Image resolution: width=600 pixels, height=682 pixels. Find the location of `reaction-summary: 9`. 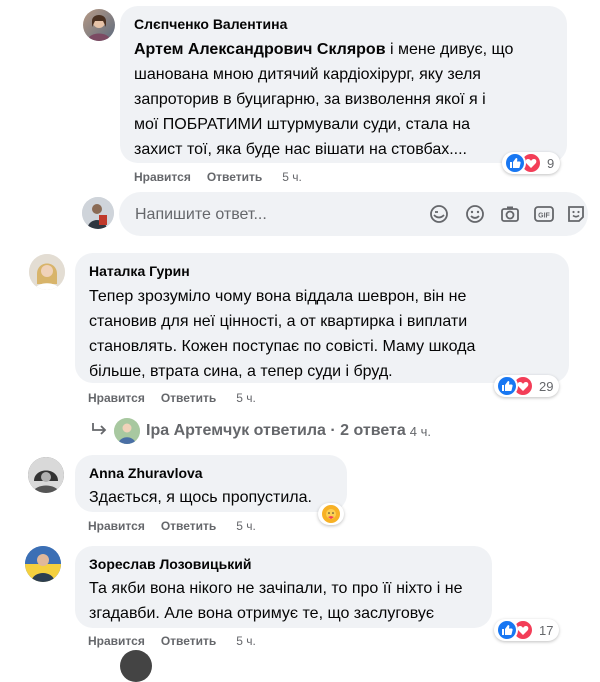

reaction-summary: 9 is located at coordinates (531, 163).